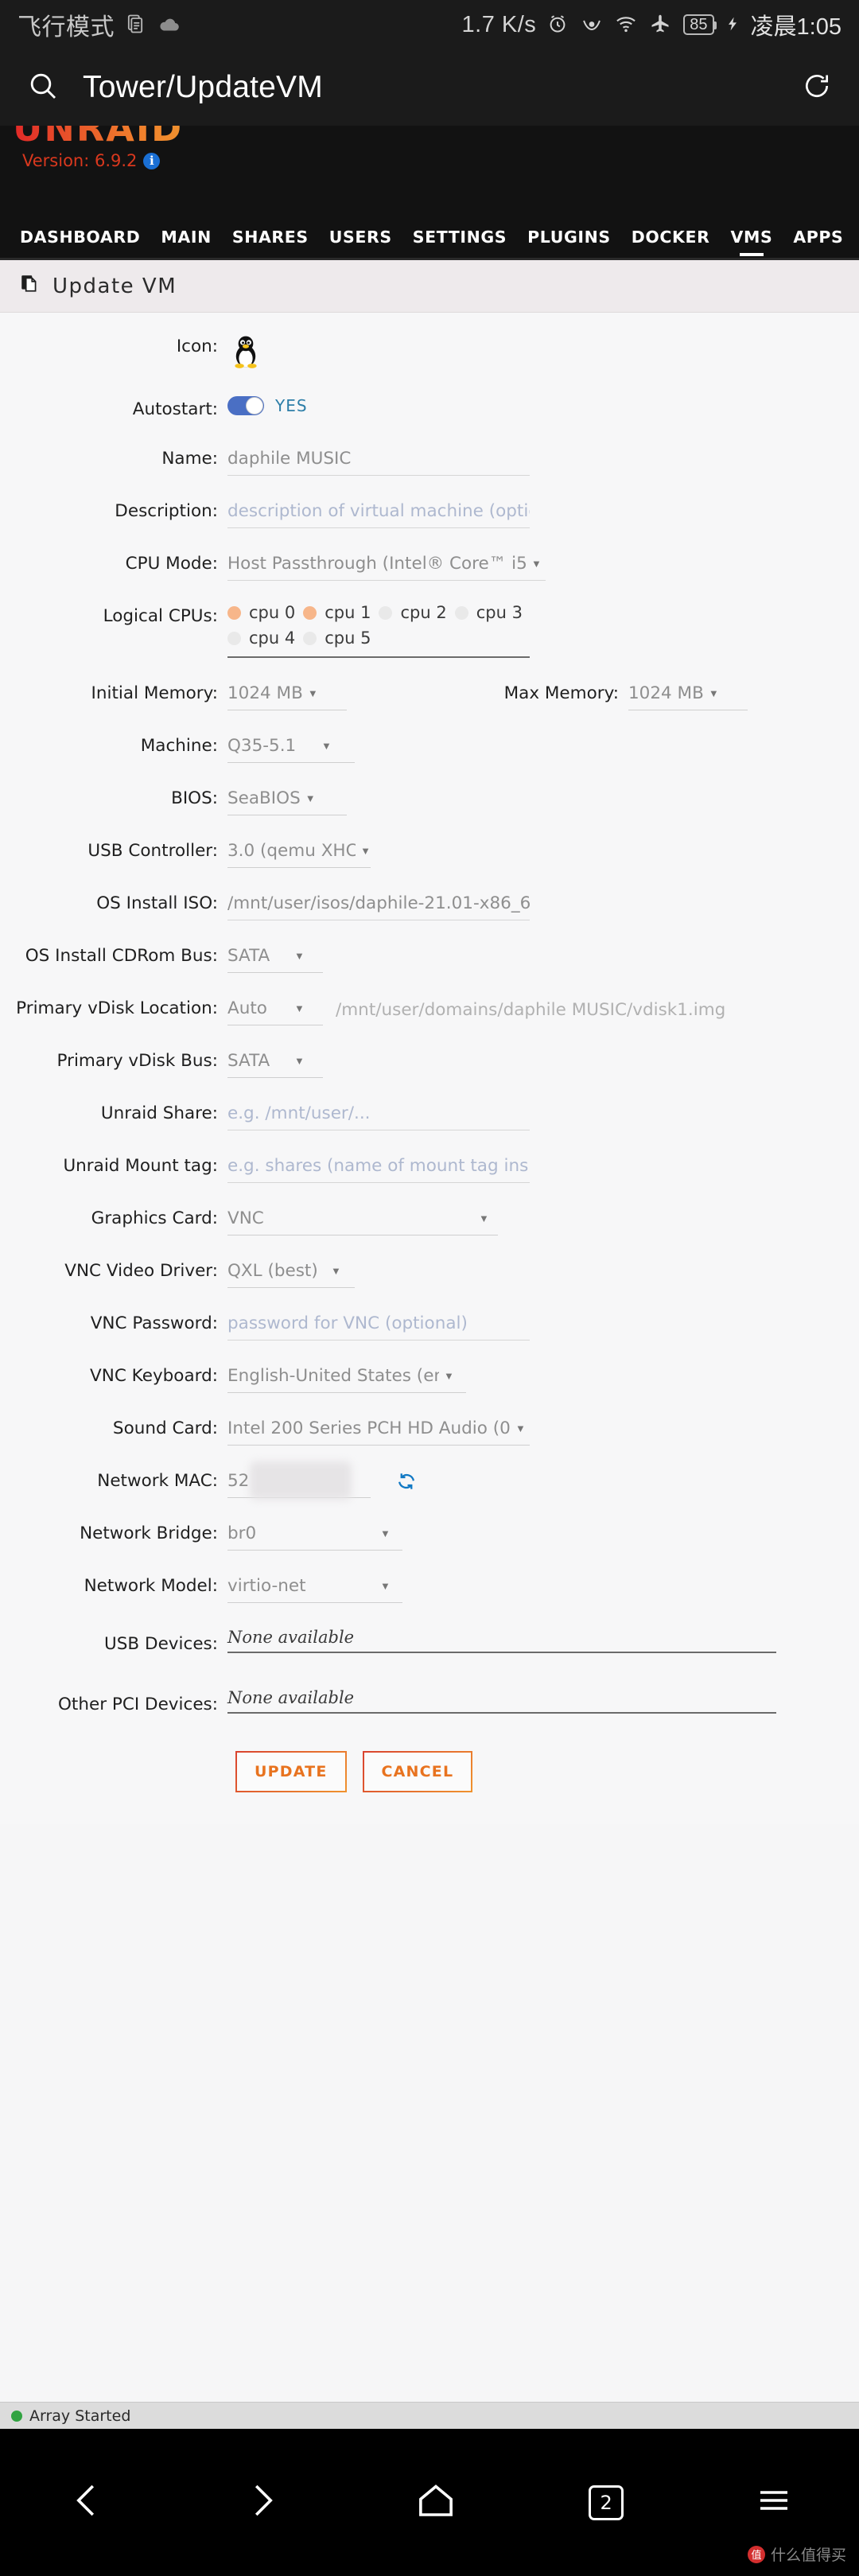 The image size is (859, 2576). What do you see at coordinates (606, 2503) in the screenshot?
I see `recents-button: 2` at bounding box center [606, 2503].